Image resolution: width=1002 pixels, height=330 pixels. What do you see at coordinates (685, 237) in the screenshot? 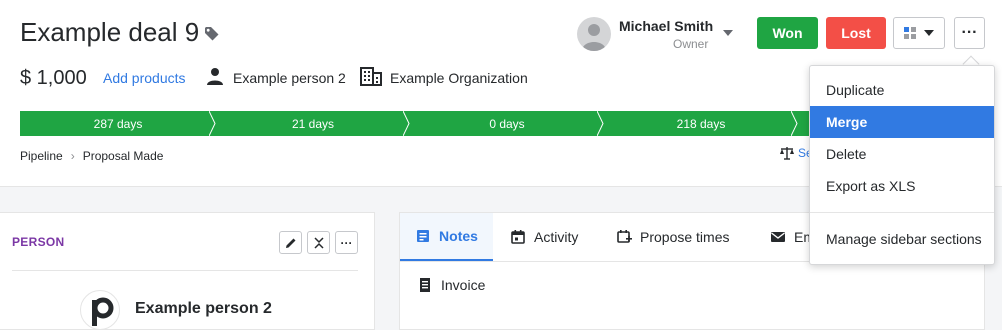
I see `tab-propose-times-label: Propose times` at bounding box center [685, 237].